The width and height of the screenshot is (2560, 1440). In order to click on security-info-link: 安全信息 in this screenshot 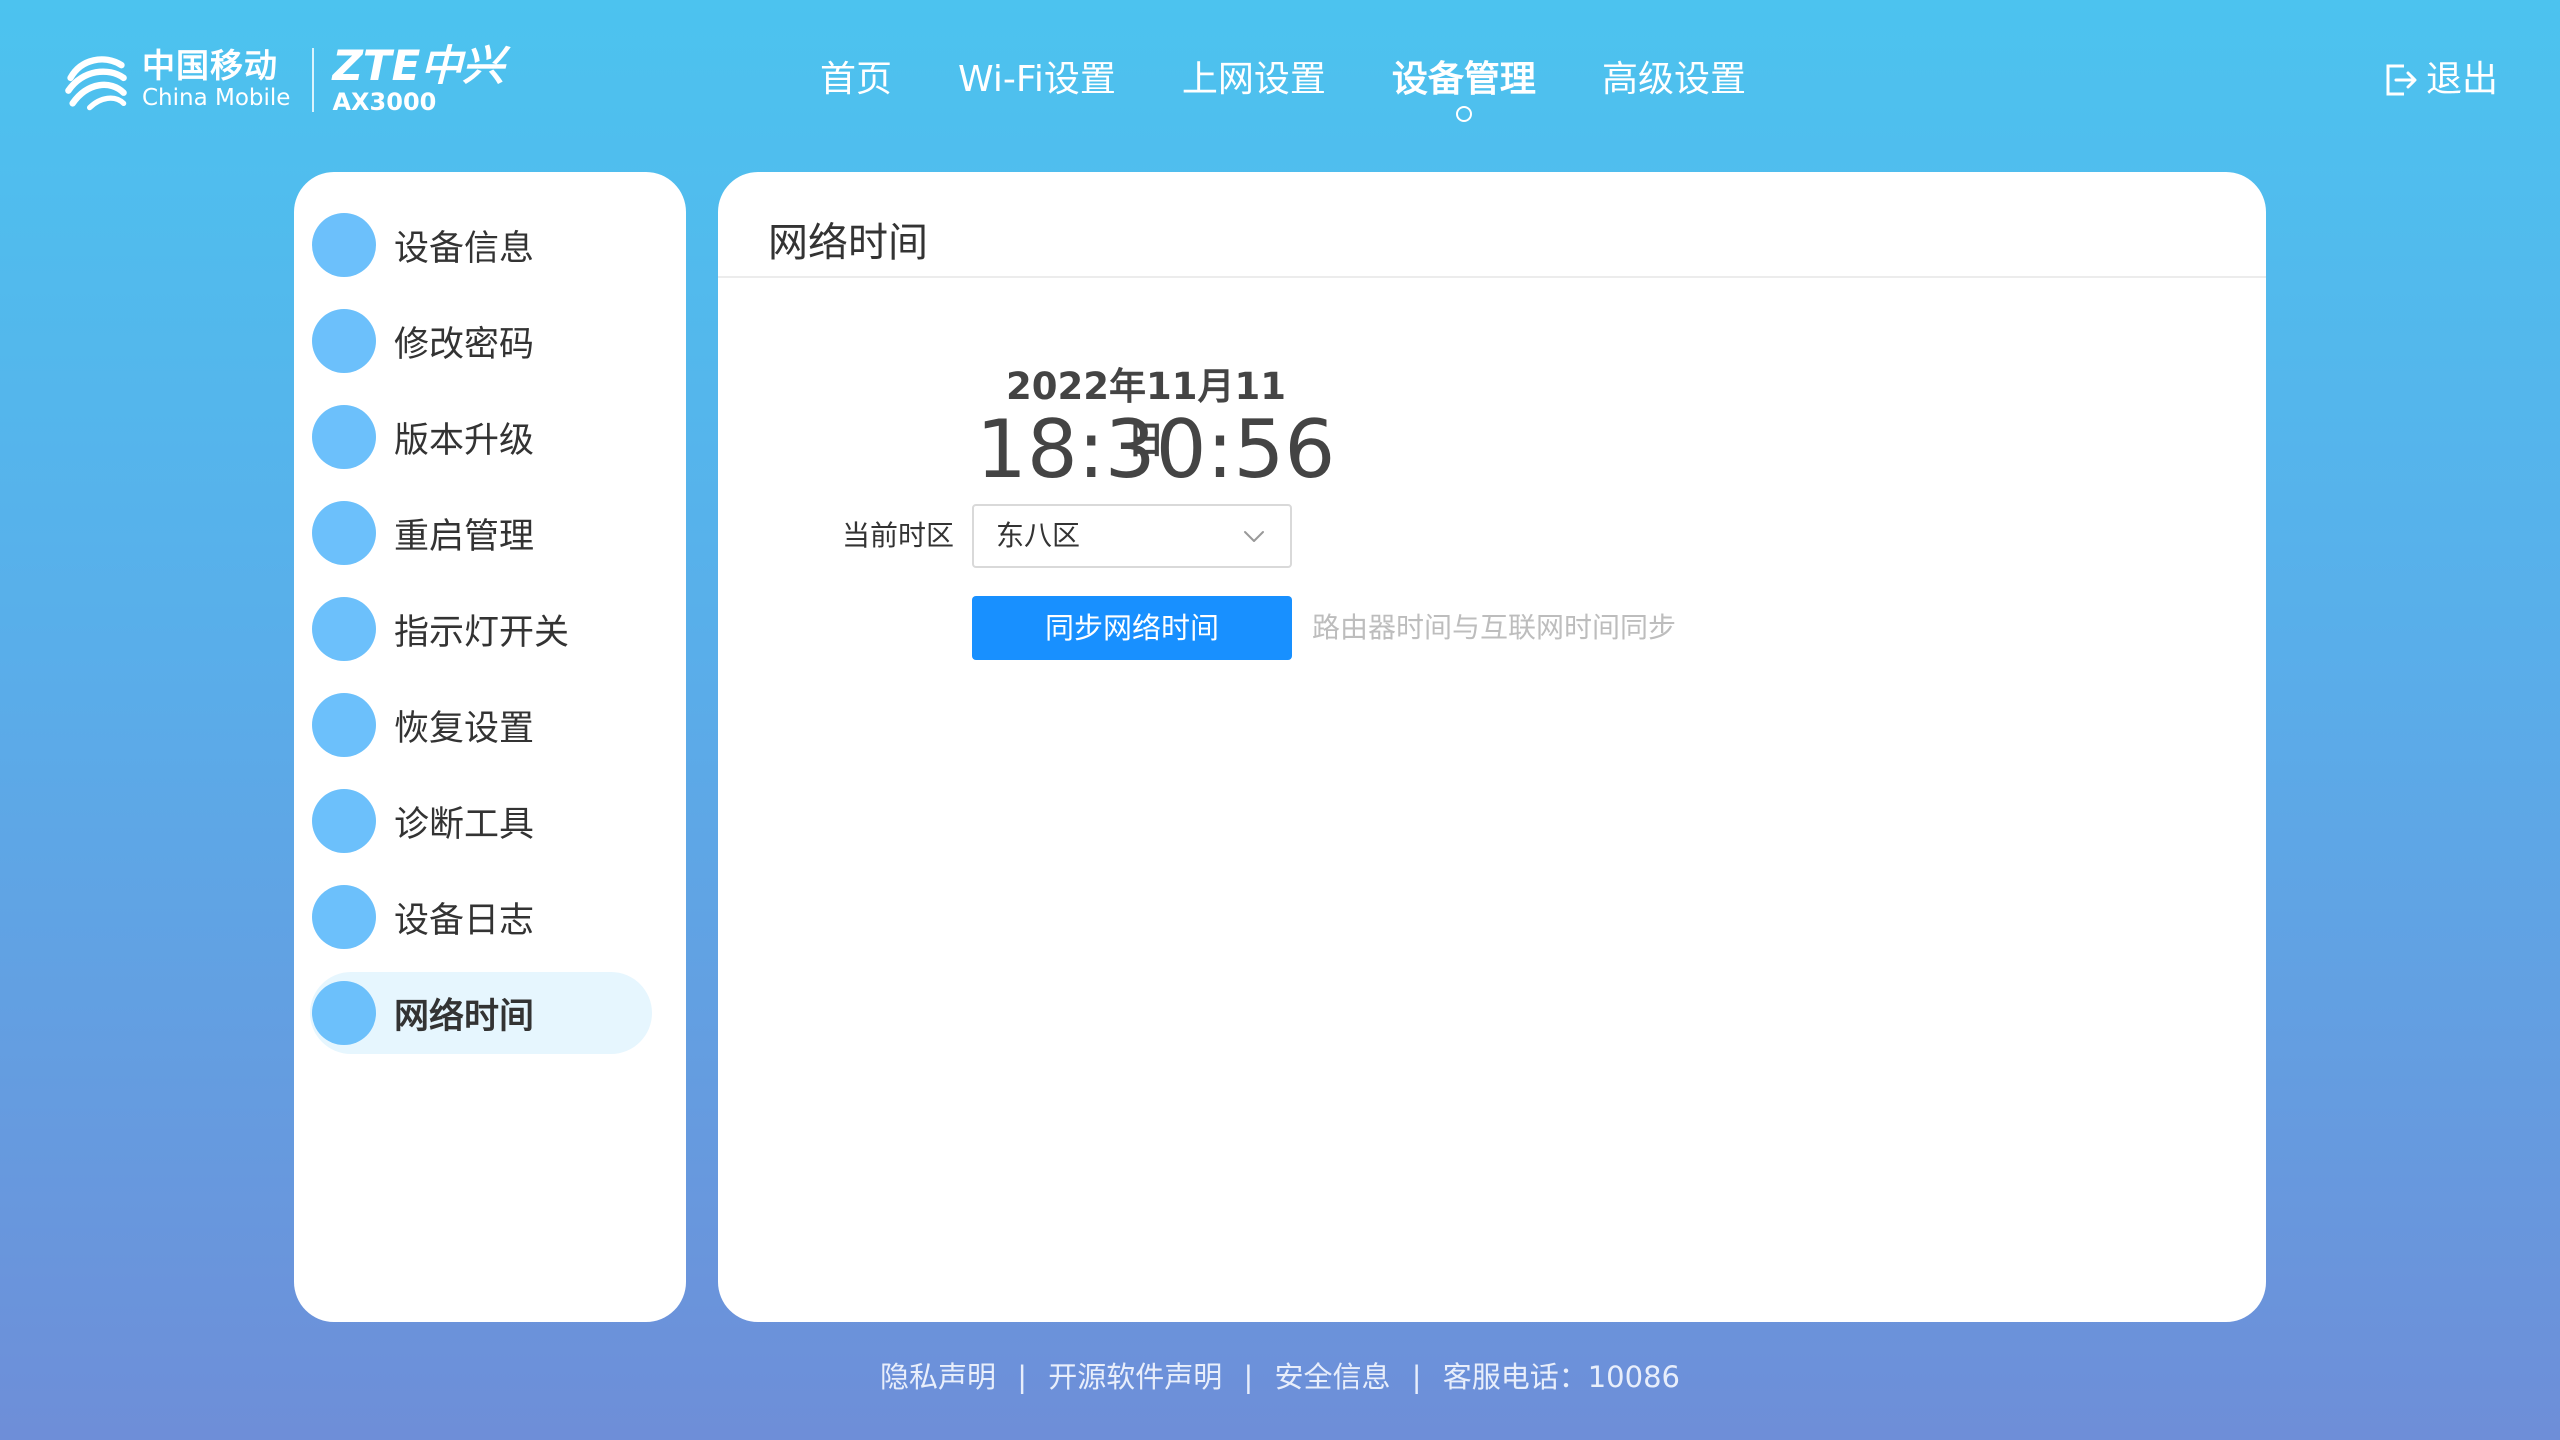, I will do `click(1332, 1377)`.